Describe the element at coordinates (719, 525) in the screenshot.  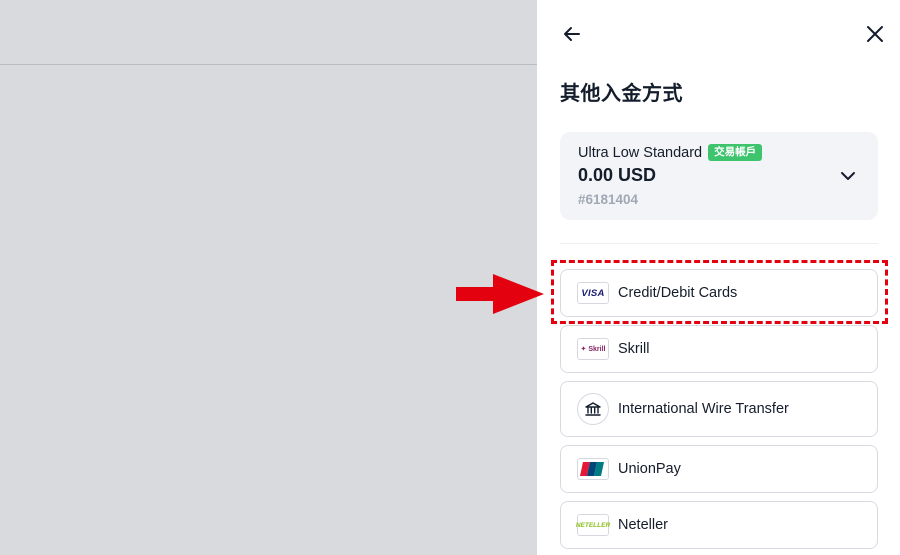
I see `method-neteller: NETELLER Neteller` at that location.